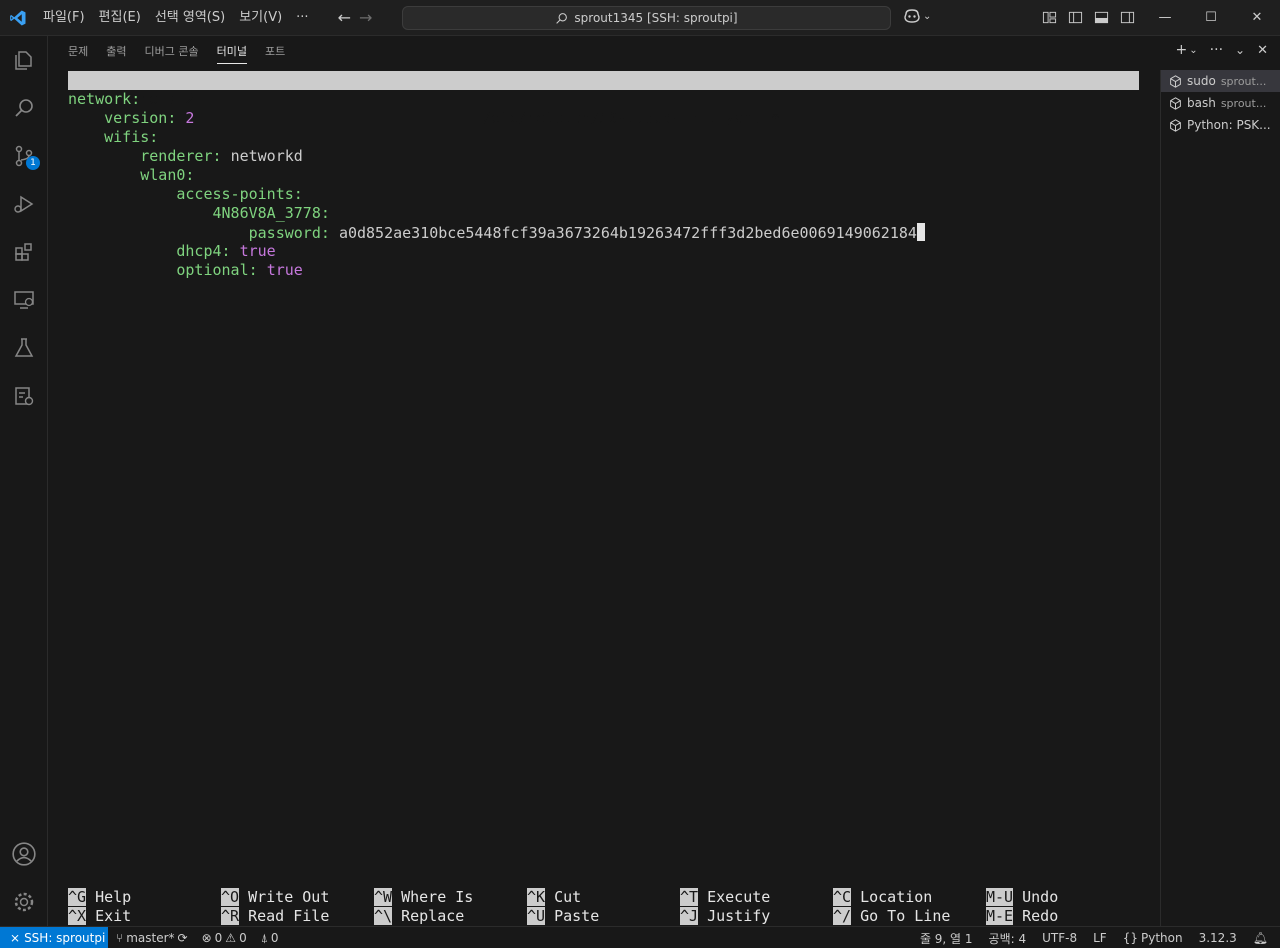 The width and height of the screenshot is (1280, 948). Describe the element at coordinates (266, 213) in the screenshot. I see `yaml-key: 4N86V8A_3778` at that location.